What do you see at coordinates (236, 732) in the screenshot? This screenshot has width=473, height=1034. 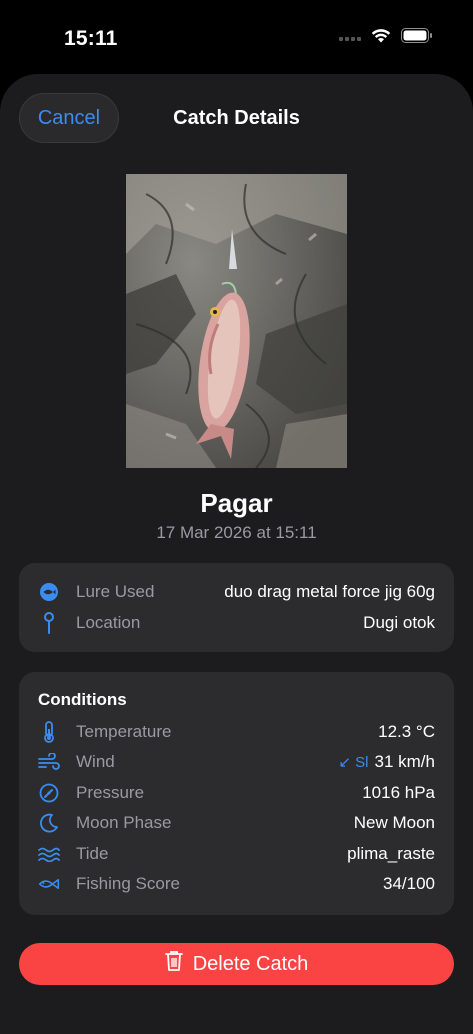 I see `temperature-row: Temperature 12.3 °C` at bounding box center [236, 732].